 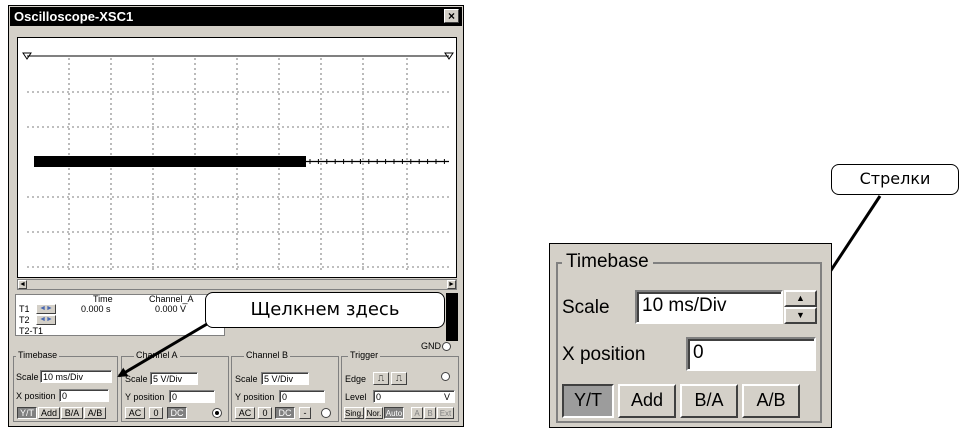 What do you see at coordinates (800, 315) in the screenshot?
I see `scale-down-arrow-button: ▼` at bounding box center [800, 315].